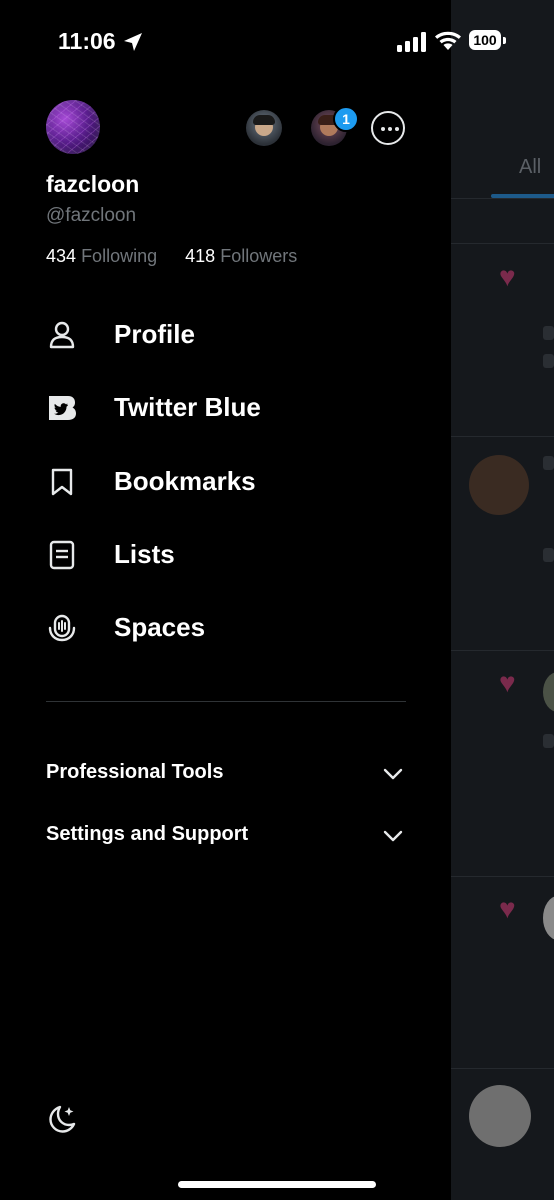 The height and width of the screenshot is (1200, 554). I want to click on menu-item-bookmarks: Bookmarks, so click(234, 482).